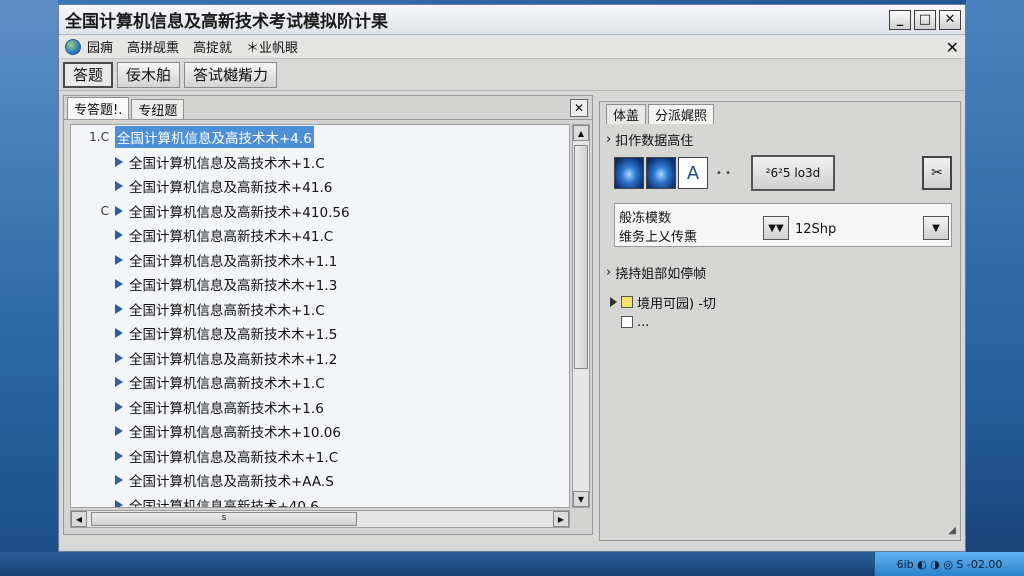  Describe the element at coordinates (99, 137) in the screenshot. I see `tree-row-prefix: 1.C` at that location.